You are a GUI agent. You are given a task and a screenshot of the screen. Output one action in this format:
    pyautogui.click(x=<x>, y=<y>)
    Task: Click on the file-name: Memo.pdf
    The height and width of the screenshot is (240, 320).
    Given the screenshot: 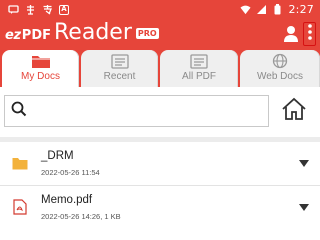 What is the action you would take?
    pyautogui.click(x=67, y=200)
    